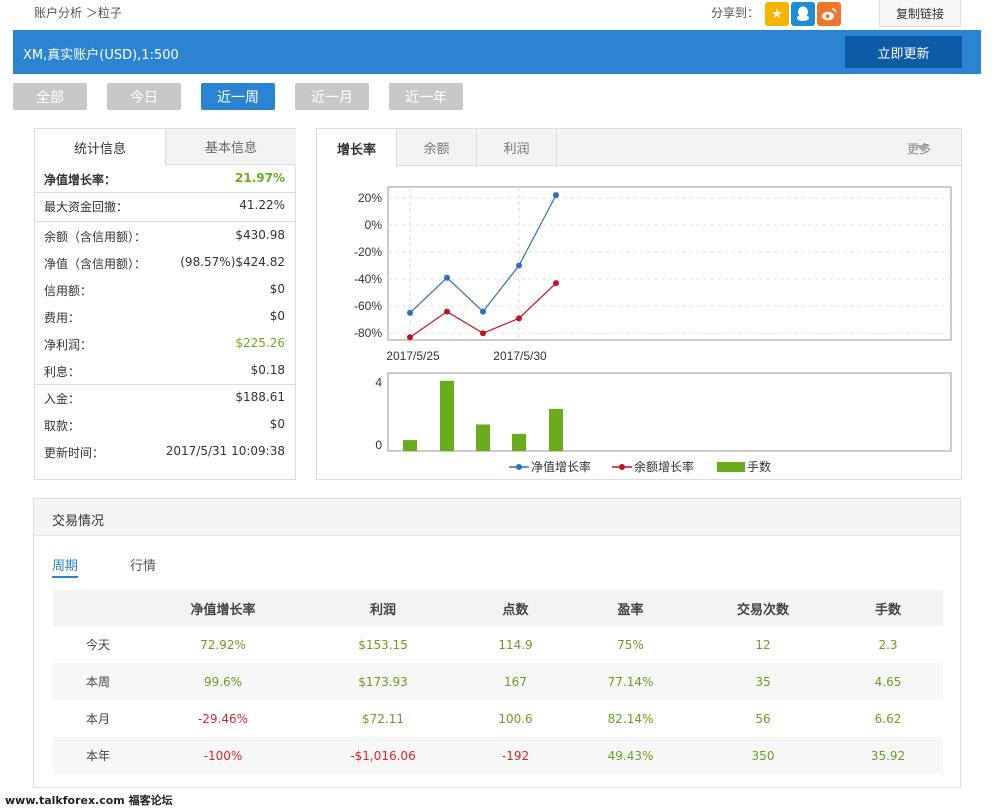  Describe the element at coordinates (368, 333) in the screenshot. I see `y-tick-label: -80%` at that location.